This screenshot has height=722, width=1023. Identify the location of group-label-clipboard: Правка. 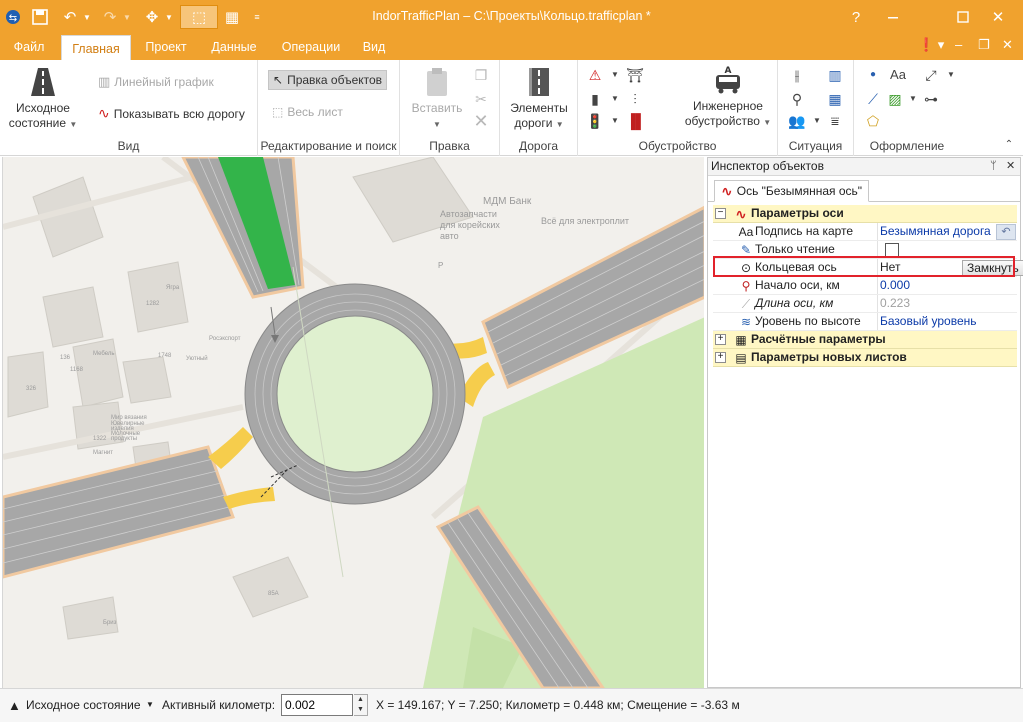
(449, 146).